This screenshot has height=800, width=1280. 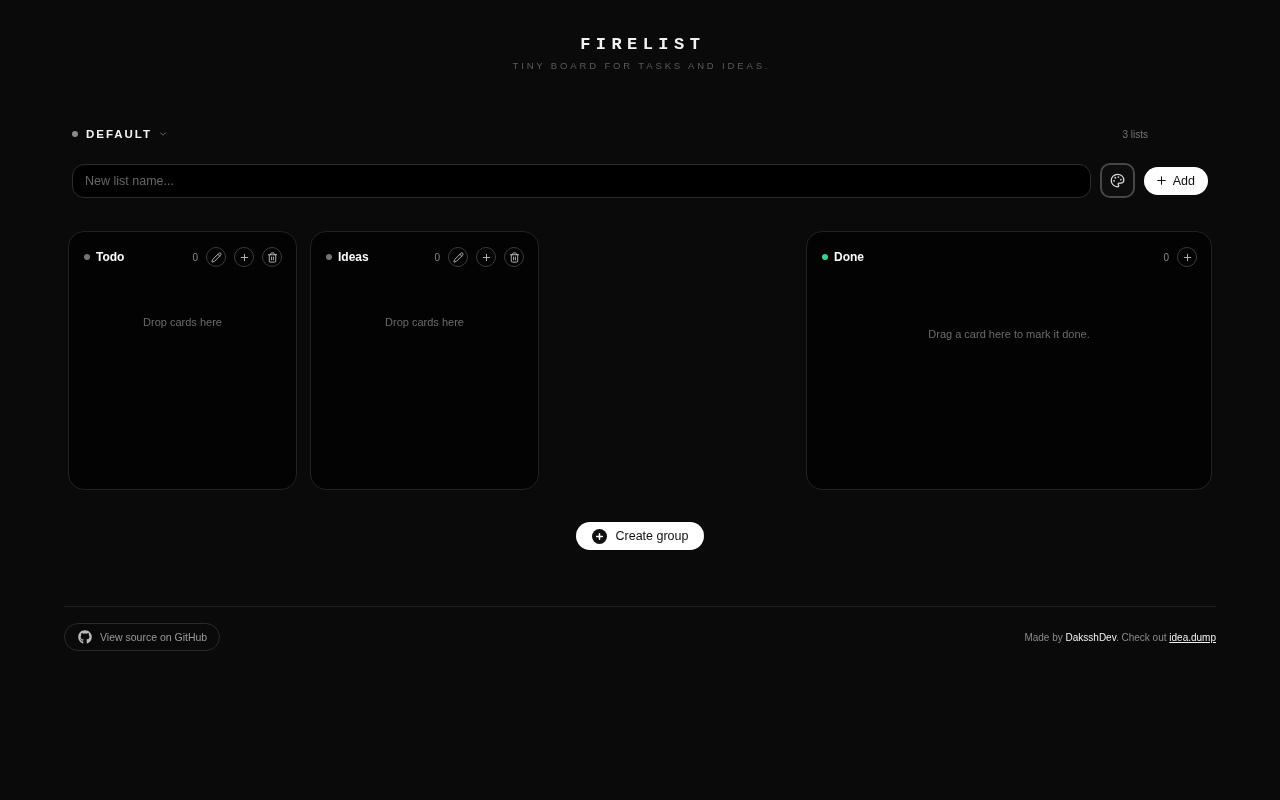 What do you see at coordinates (849, 257) in the screenshot?
I see `list-title: Done` at bounding box center [849, 257].